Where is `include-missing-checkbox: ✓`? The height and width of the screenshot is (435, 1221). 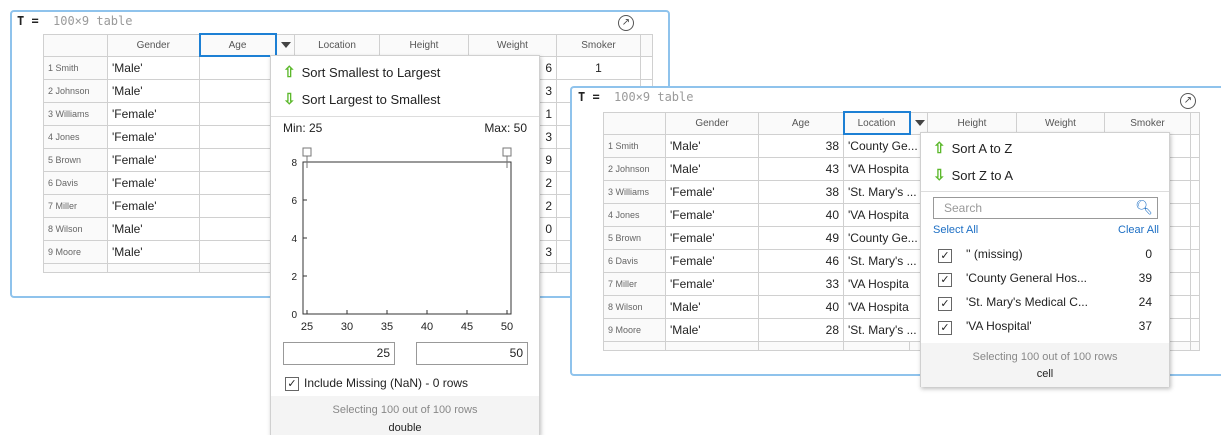 include-missing-checkbox: ✓ is located at coordinates (292, 384).